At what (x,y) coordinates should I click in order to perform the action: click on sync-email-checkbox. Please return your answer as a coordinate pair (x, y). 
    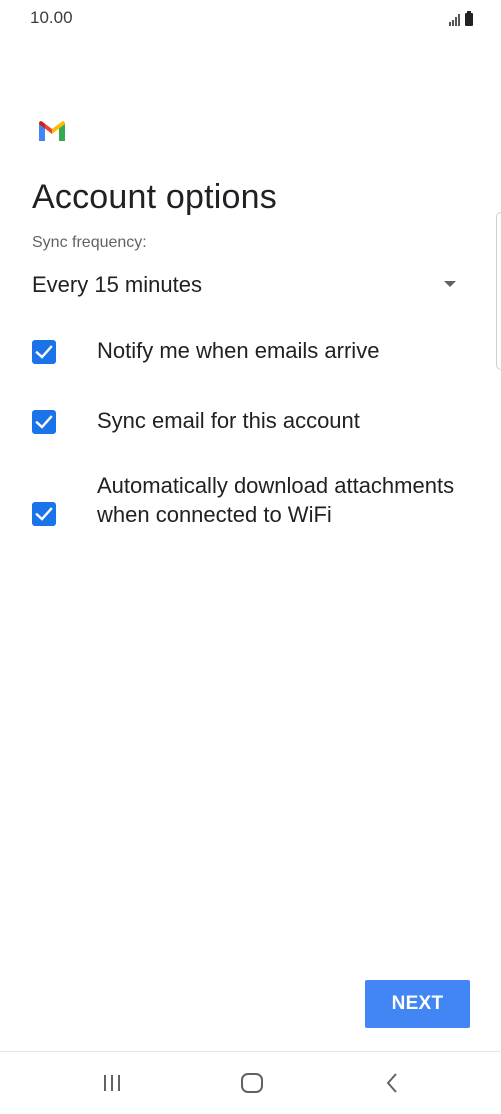
    Looking at the image, I should click on (44, 422).